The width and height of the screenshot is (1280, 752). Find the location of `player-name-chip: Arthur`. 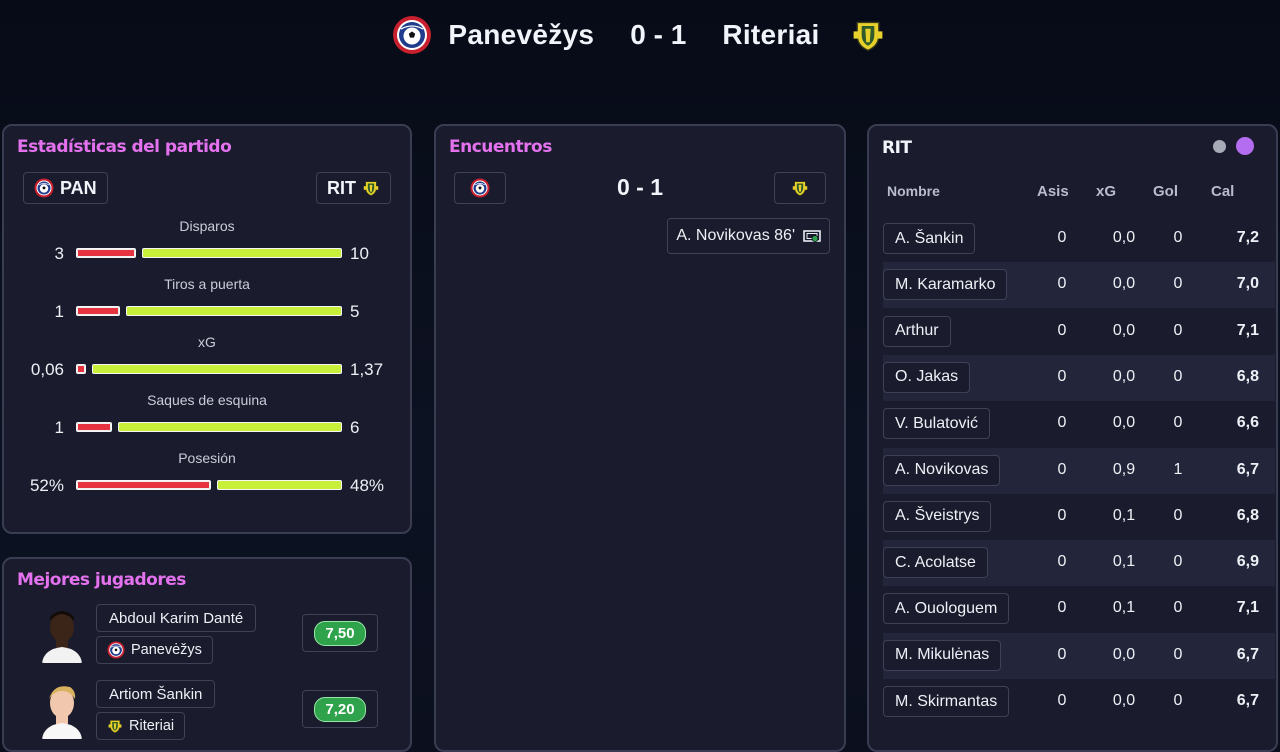

player-name-chip: Arthur is located at coordinates (917, 331).